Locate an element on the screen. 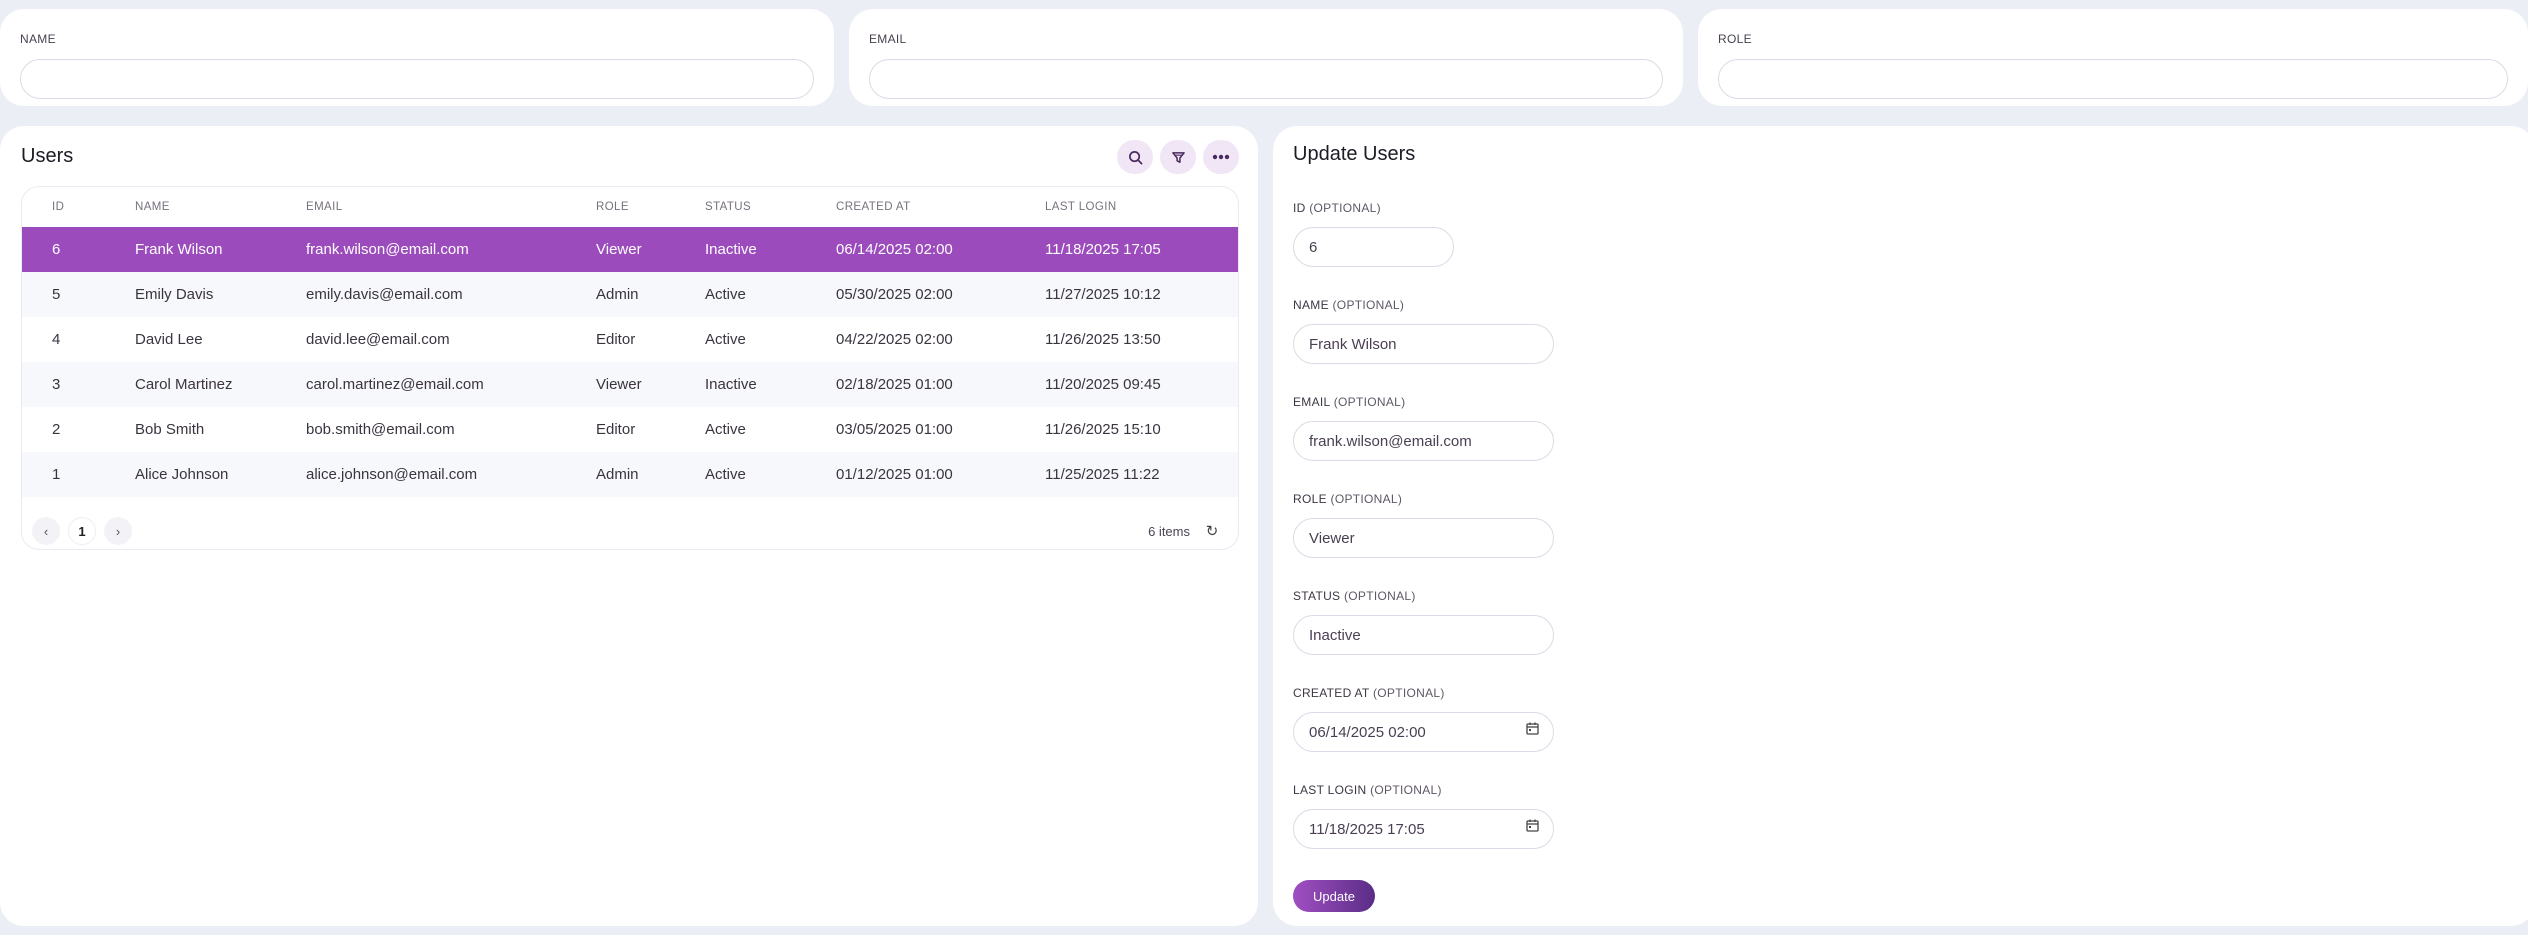  status-input is located at coordinates (1423, 635).